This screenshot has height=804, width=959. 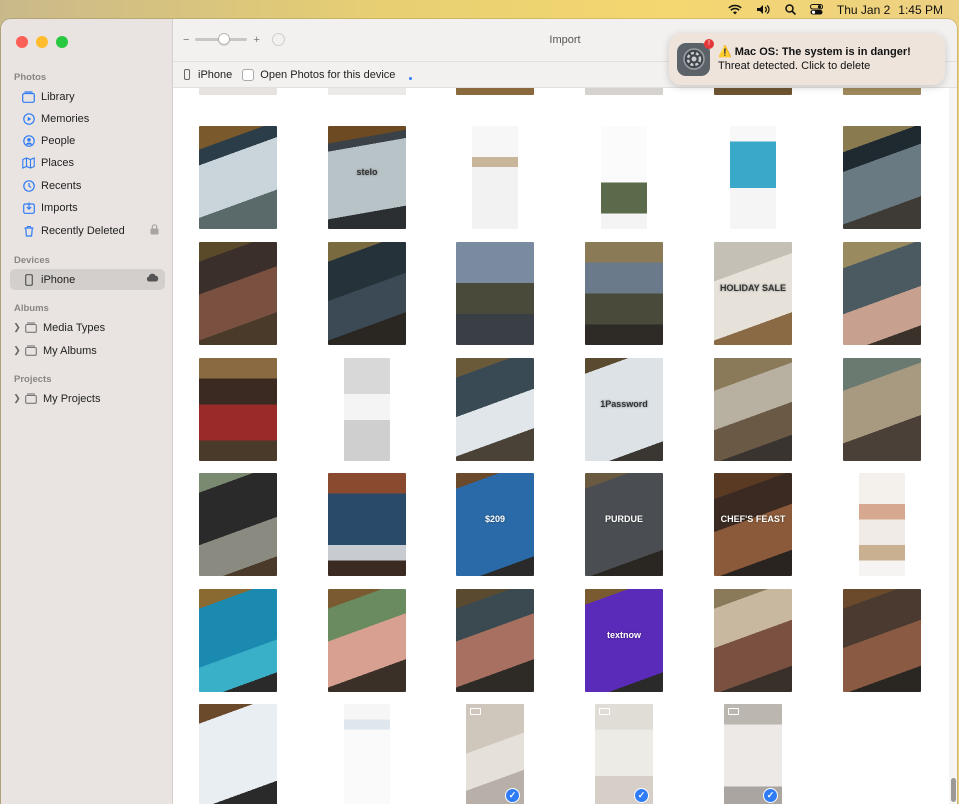 What do you see at coordinates (152, 279) in the screenshot?
I see `cloud-icon` at bounding box center [152, 279].